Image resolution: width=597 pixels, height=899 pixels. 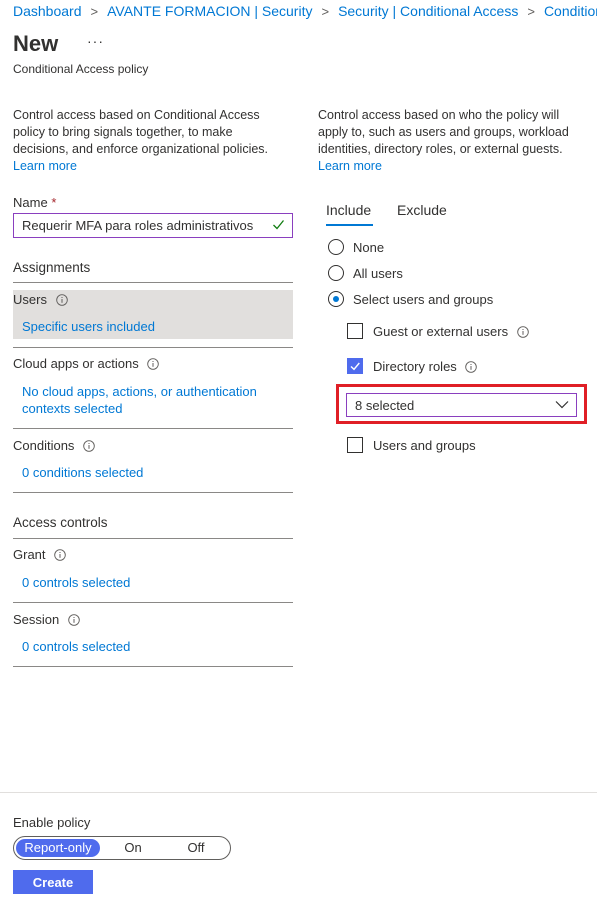 What do you see at coordinates (47, 11) in the screenshot?
I see `breadcrumb-dashboard: Dashboard` at bounding box center [47, 11].